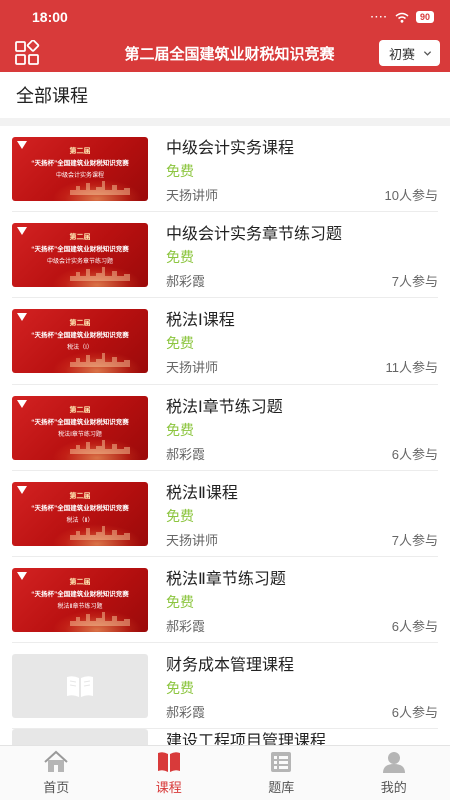 This screenshot has width=450, height=800. I want to click on course-thumbnail: 第二届 “天扬杯”全国建筑业财税知识竞赛 税法Ⅱ章节练习题, so click(80, 600).